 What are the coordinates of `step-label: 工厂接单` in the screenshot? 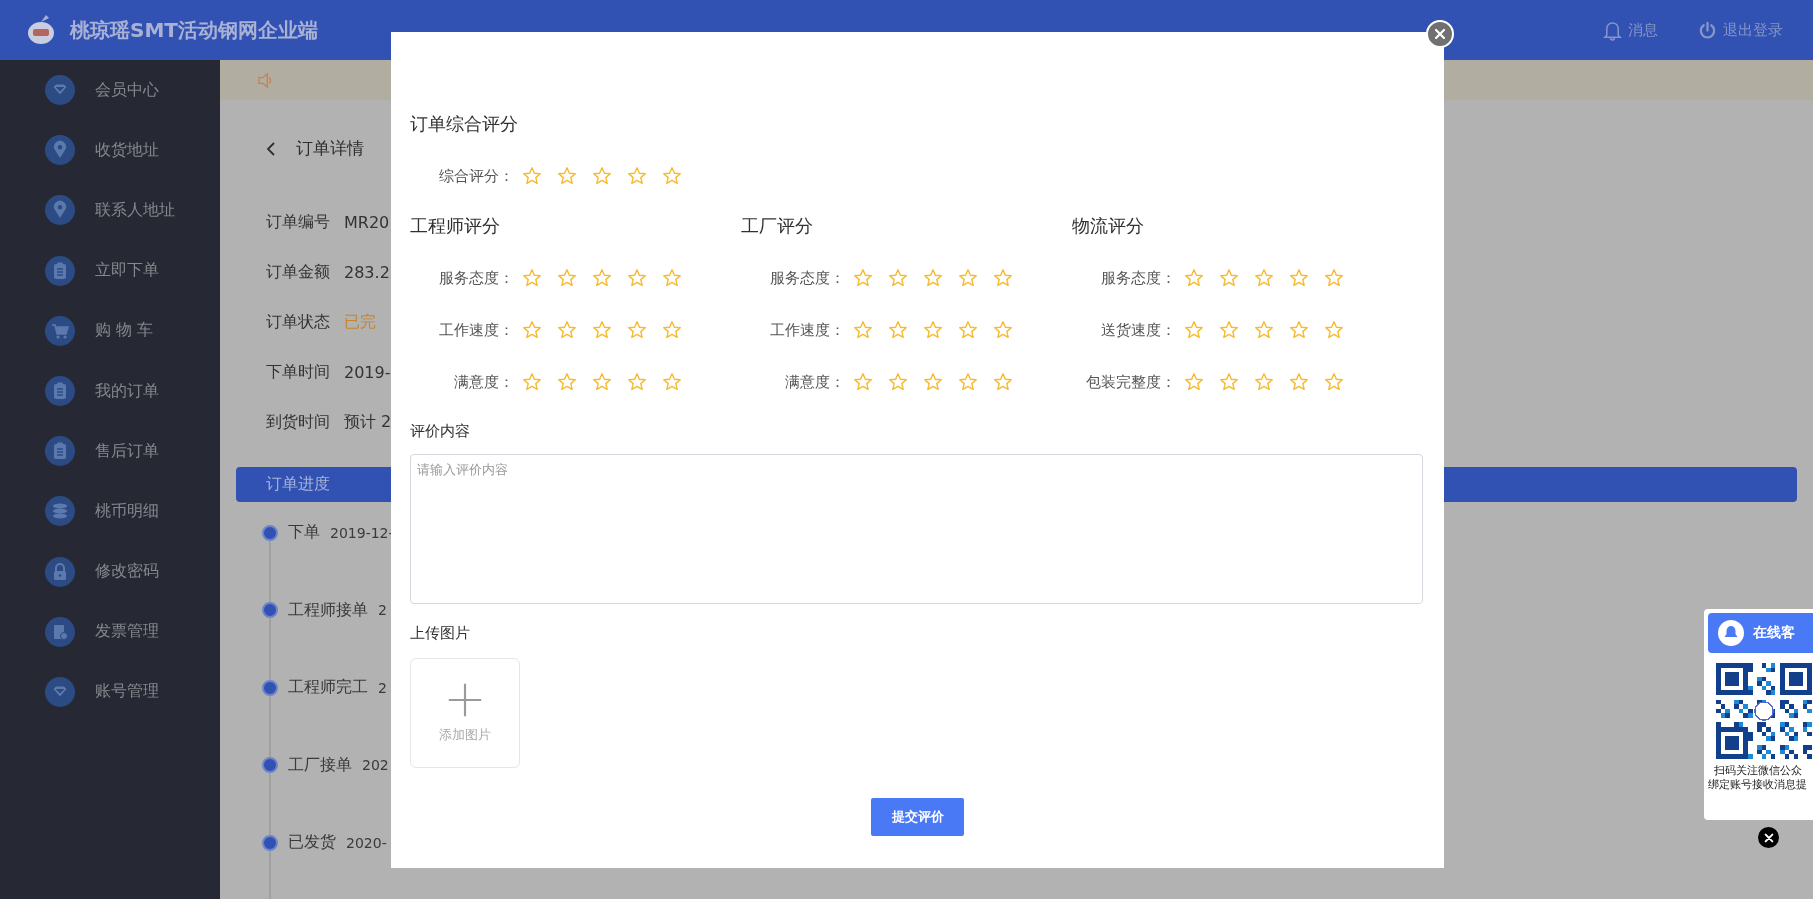 It's located at (320, 765).